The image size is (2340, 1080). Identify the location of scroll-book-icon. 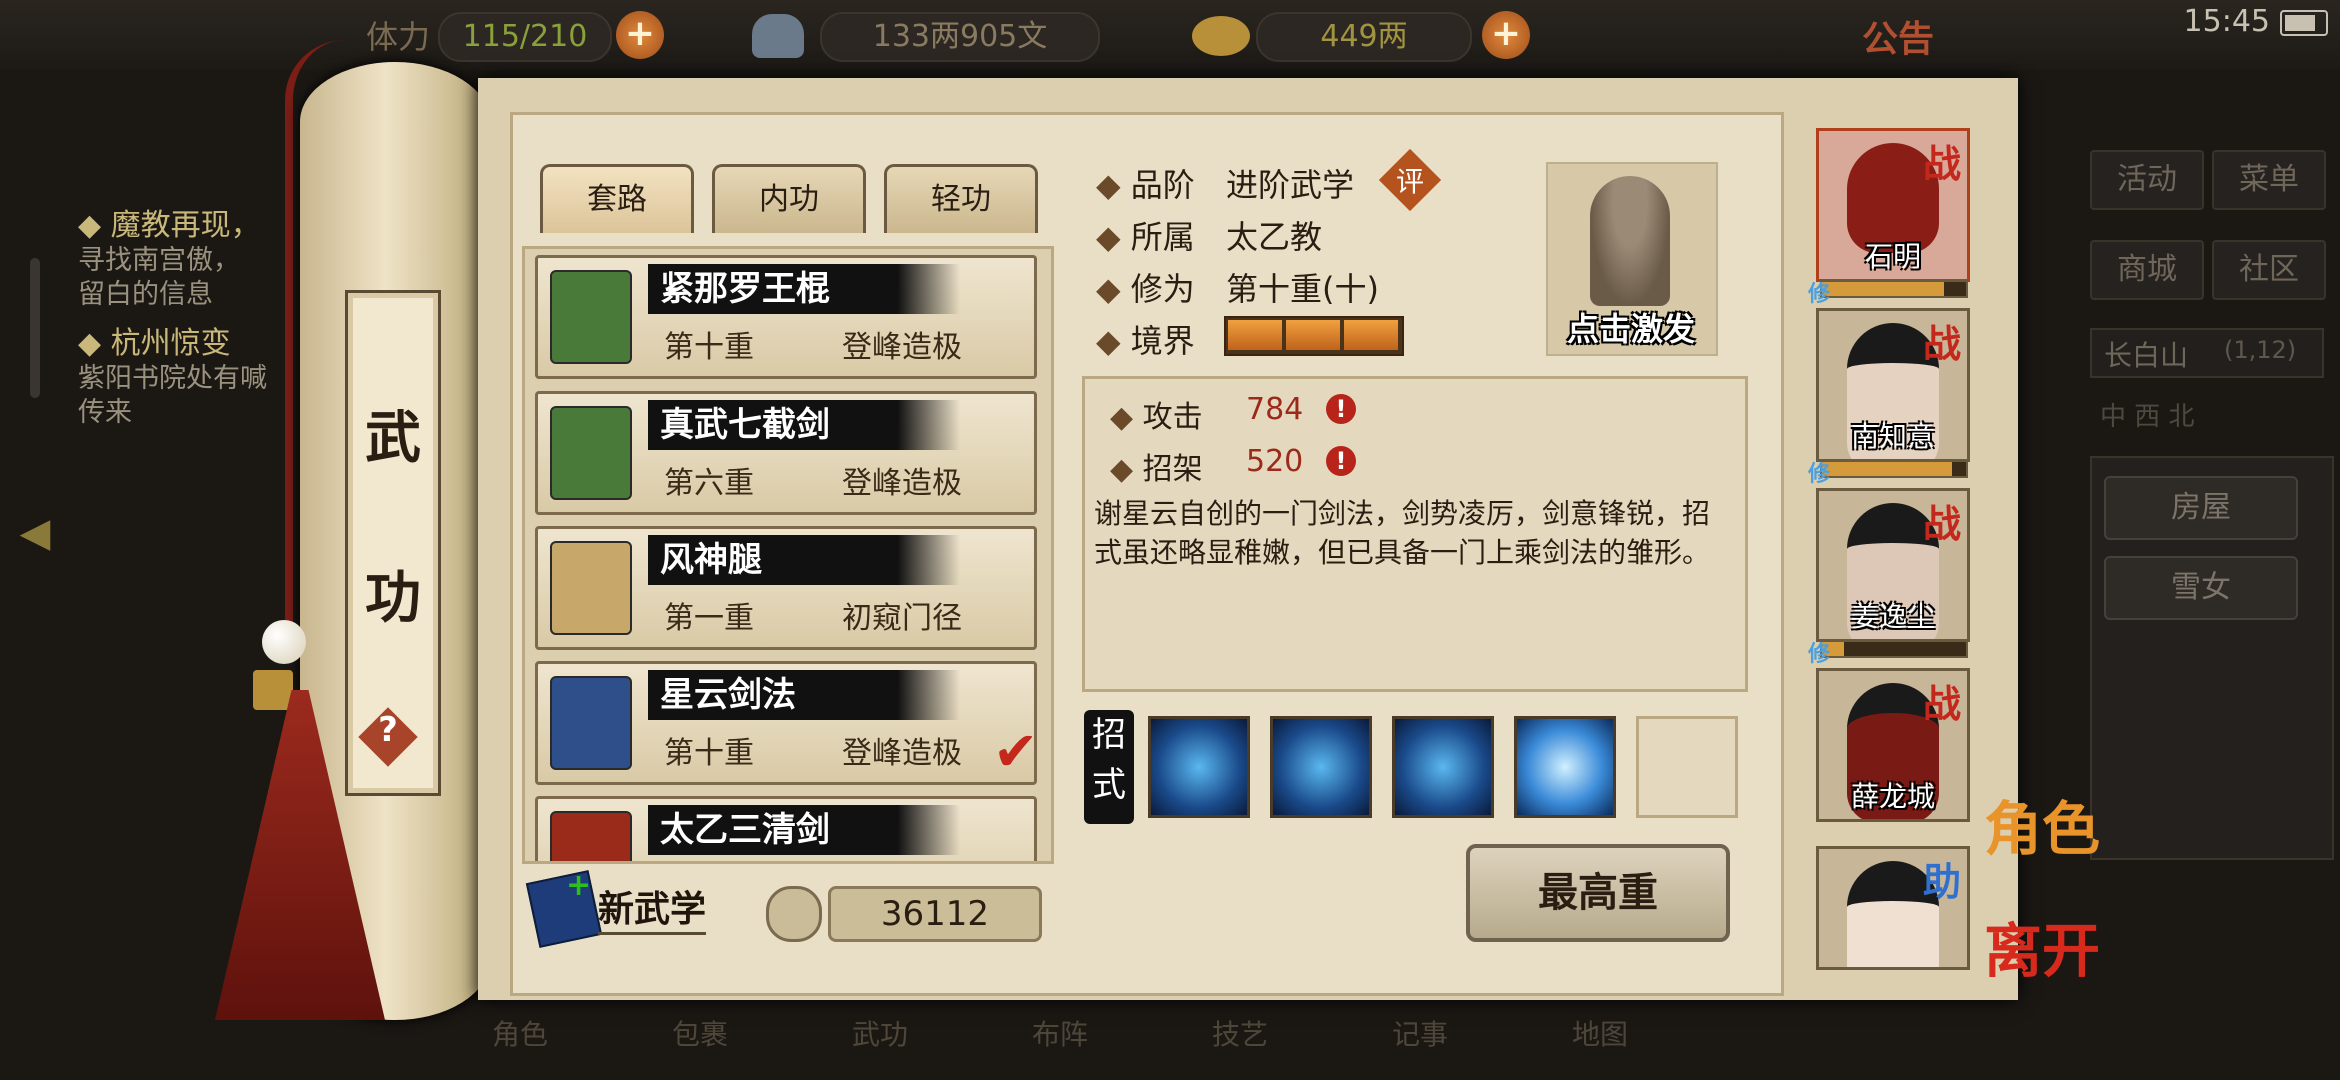
(591, 588).